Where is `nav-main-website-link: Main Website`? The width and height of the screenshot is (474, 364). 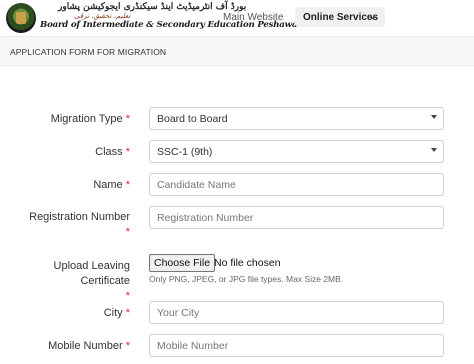 nav-main-website-link: Main Website is located at coordinates (253, 17).